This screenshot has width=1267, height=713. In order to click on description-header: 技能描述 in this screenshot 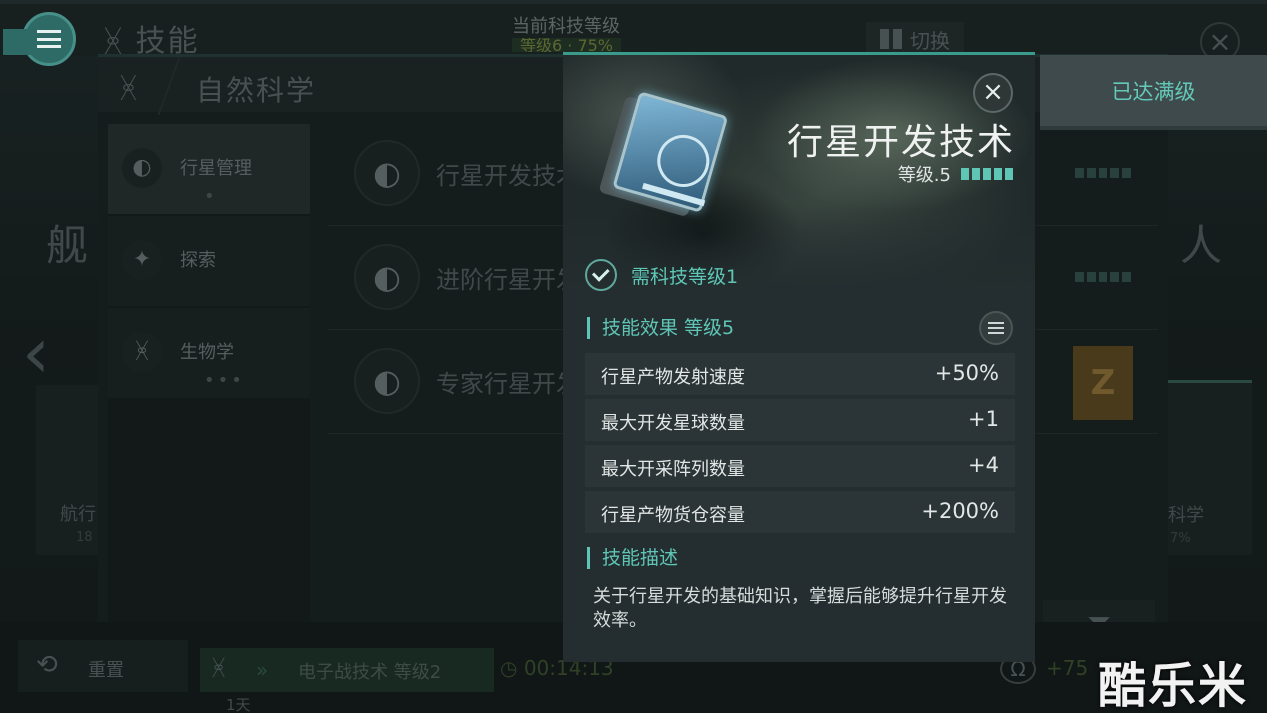, I will do `click(632, 558)`.